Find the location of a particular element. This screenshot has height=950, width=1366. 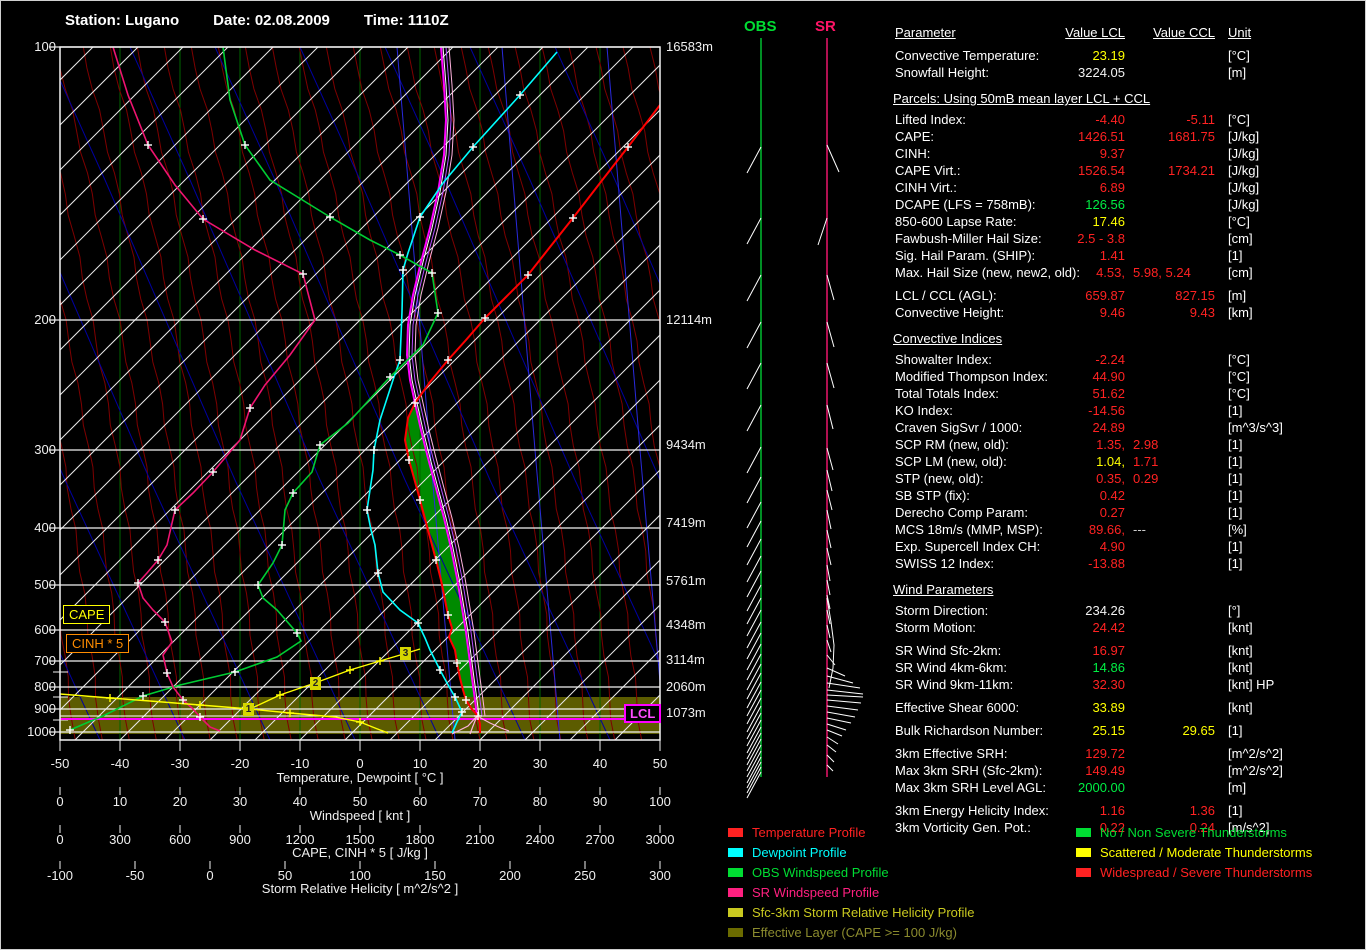

parameter-row: KO Index: -14.56 [1] is located at coordinates (1128, 410).